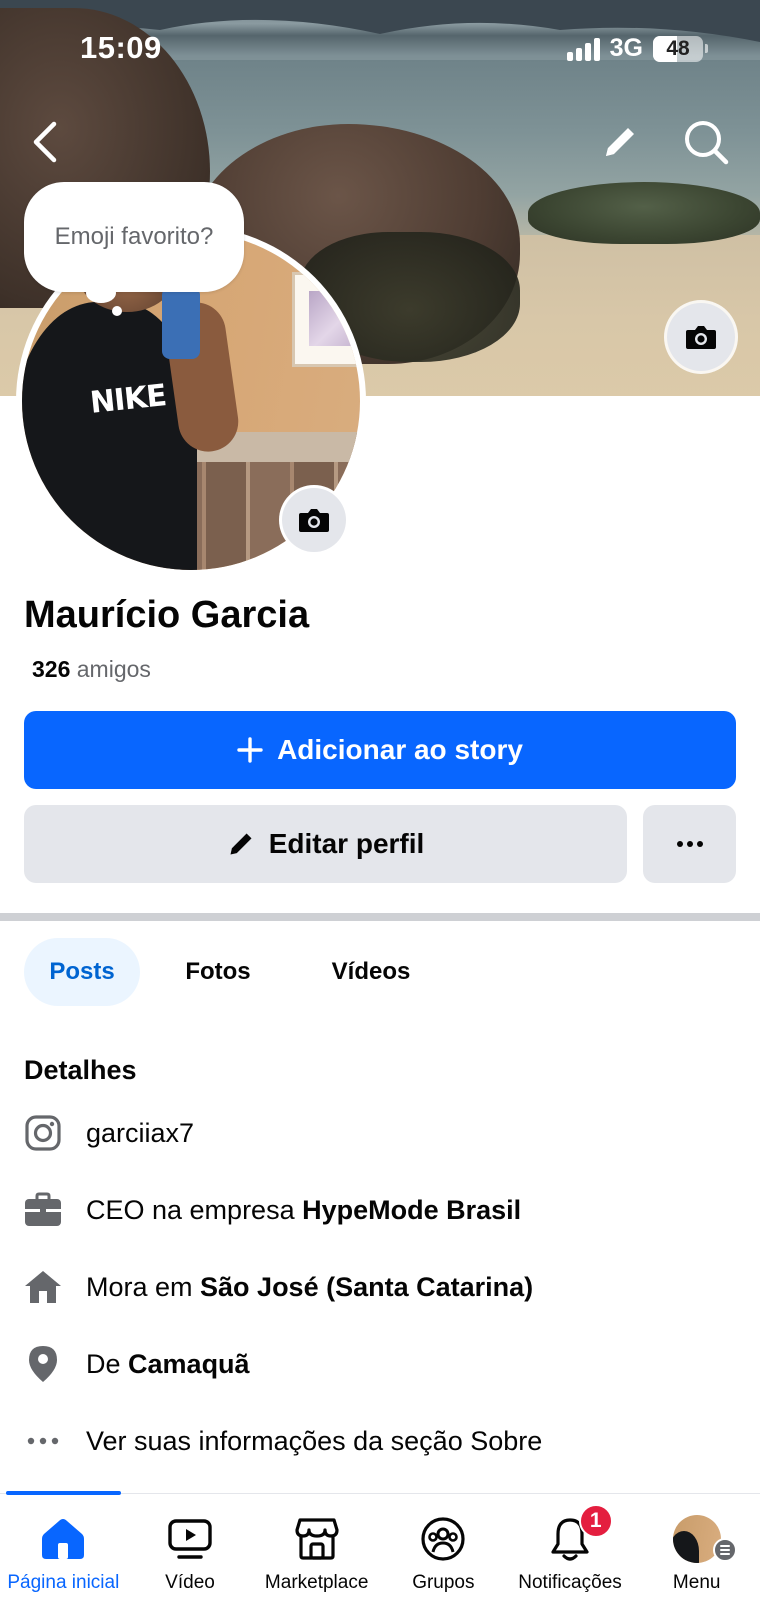 This screenshot has width=760, height=1600. I want to click on video-icon, so click(190, 1539).